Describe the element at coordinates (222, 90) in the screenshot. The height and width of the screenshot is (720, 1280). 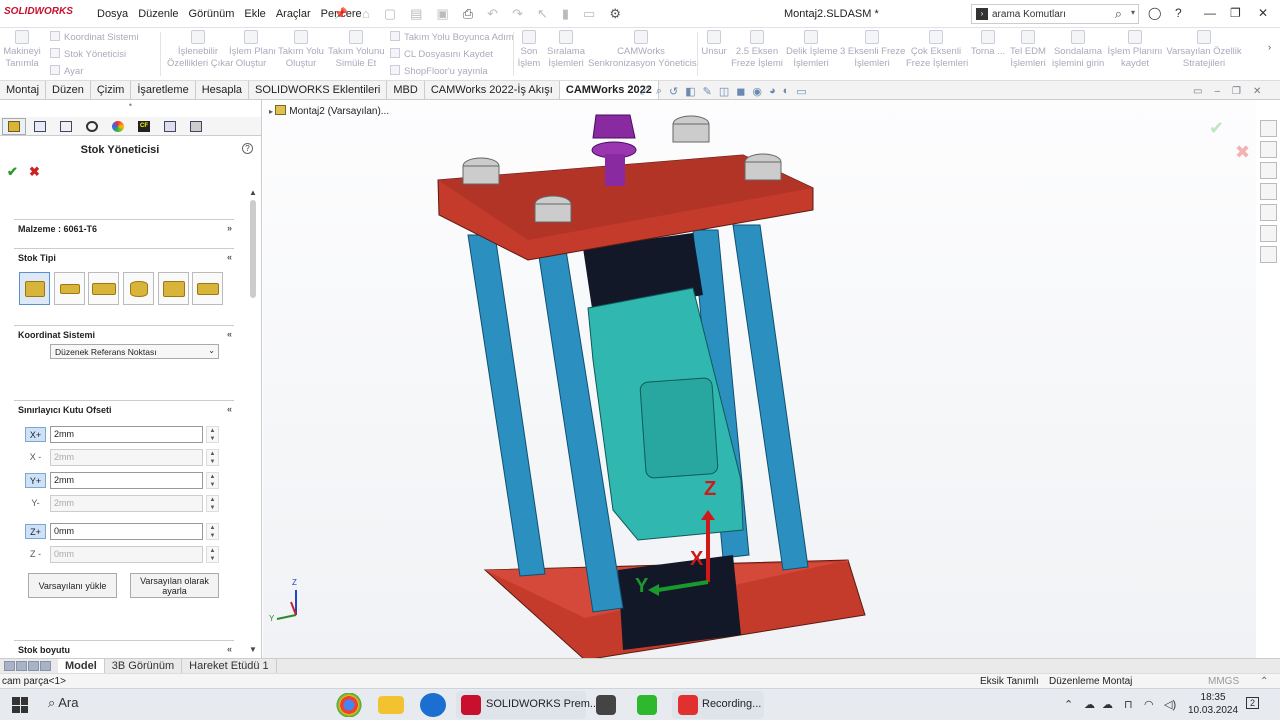
I see `tab-evaluate: Hesapla` at that location.